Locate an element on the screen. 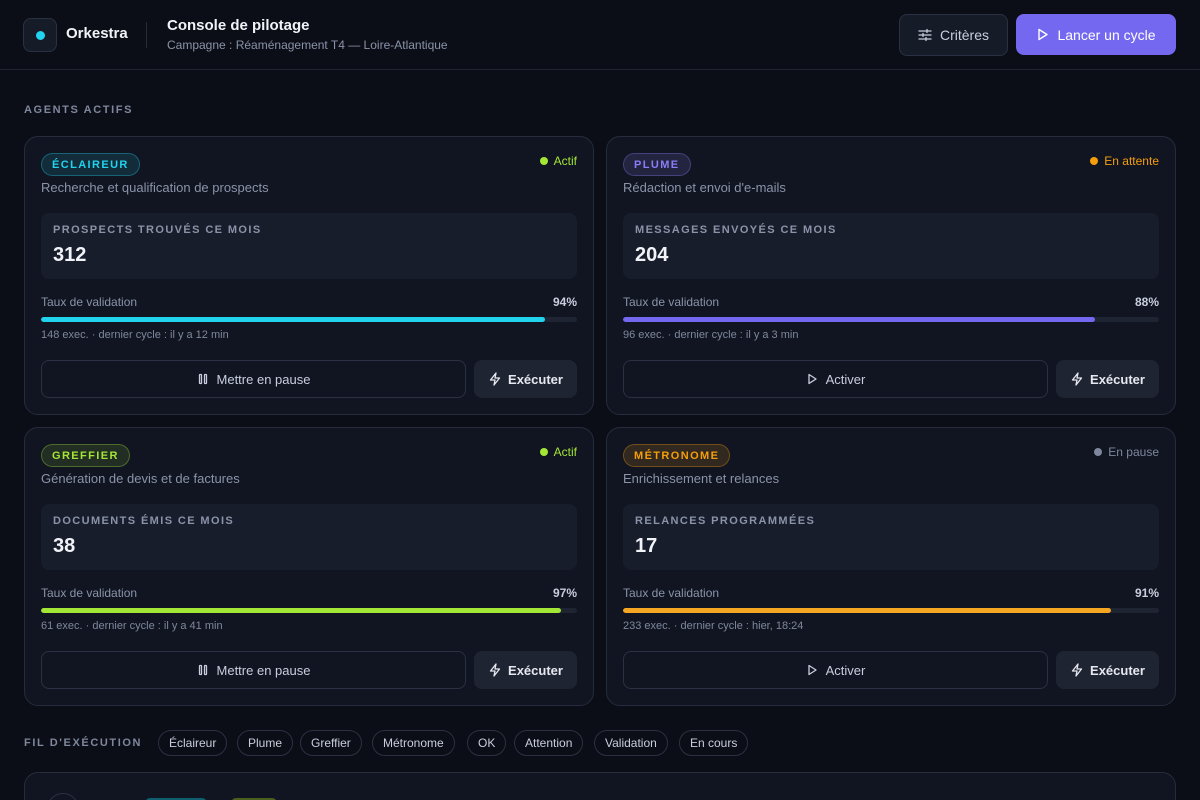  agent-status-label: En pause is located at coordinates (1133, 452).